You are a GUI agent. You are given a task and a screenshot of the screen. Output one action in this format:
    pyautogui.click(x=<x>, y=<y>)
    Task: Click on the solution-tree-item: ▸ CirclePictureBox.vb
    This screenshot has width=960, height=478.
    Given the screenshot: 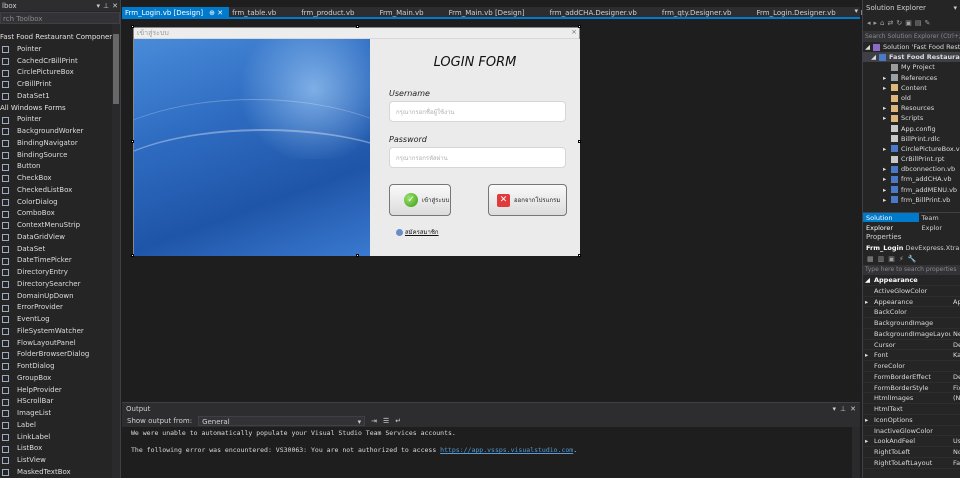 What is the action you would take?
    pyautogui.click(x=911, y=149)
    